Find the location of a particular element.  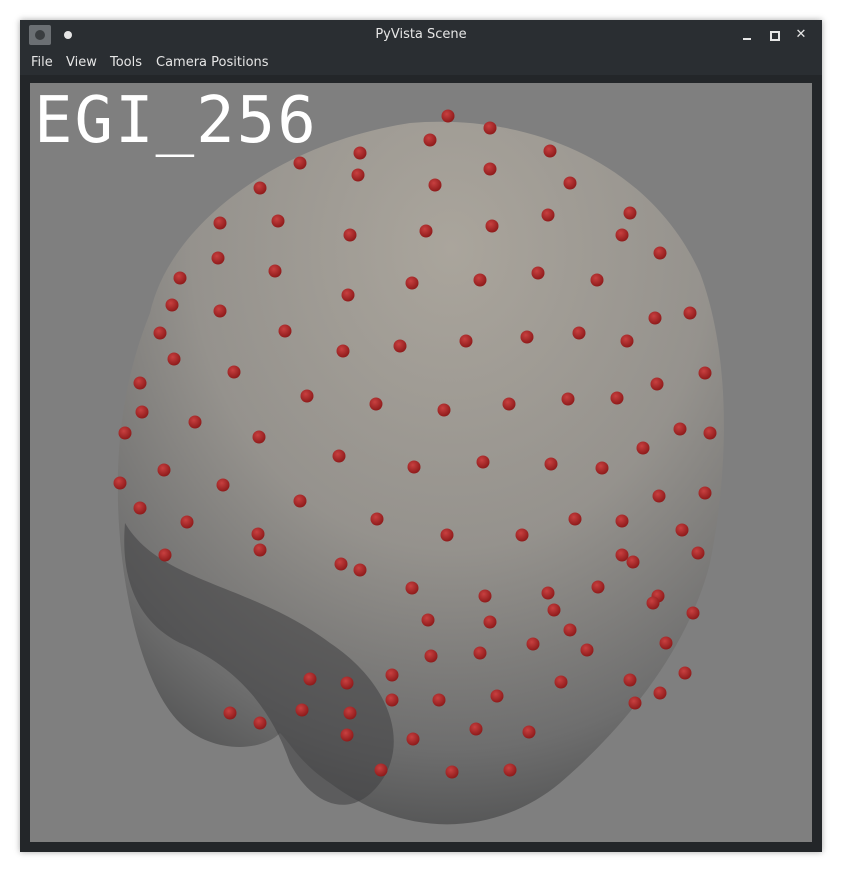

window-title: PyVista Scene is located at coordinates (421, 34).